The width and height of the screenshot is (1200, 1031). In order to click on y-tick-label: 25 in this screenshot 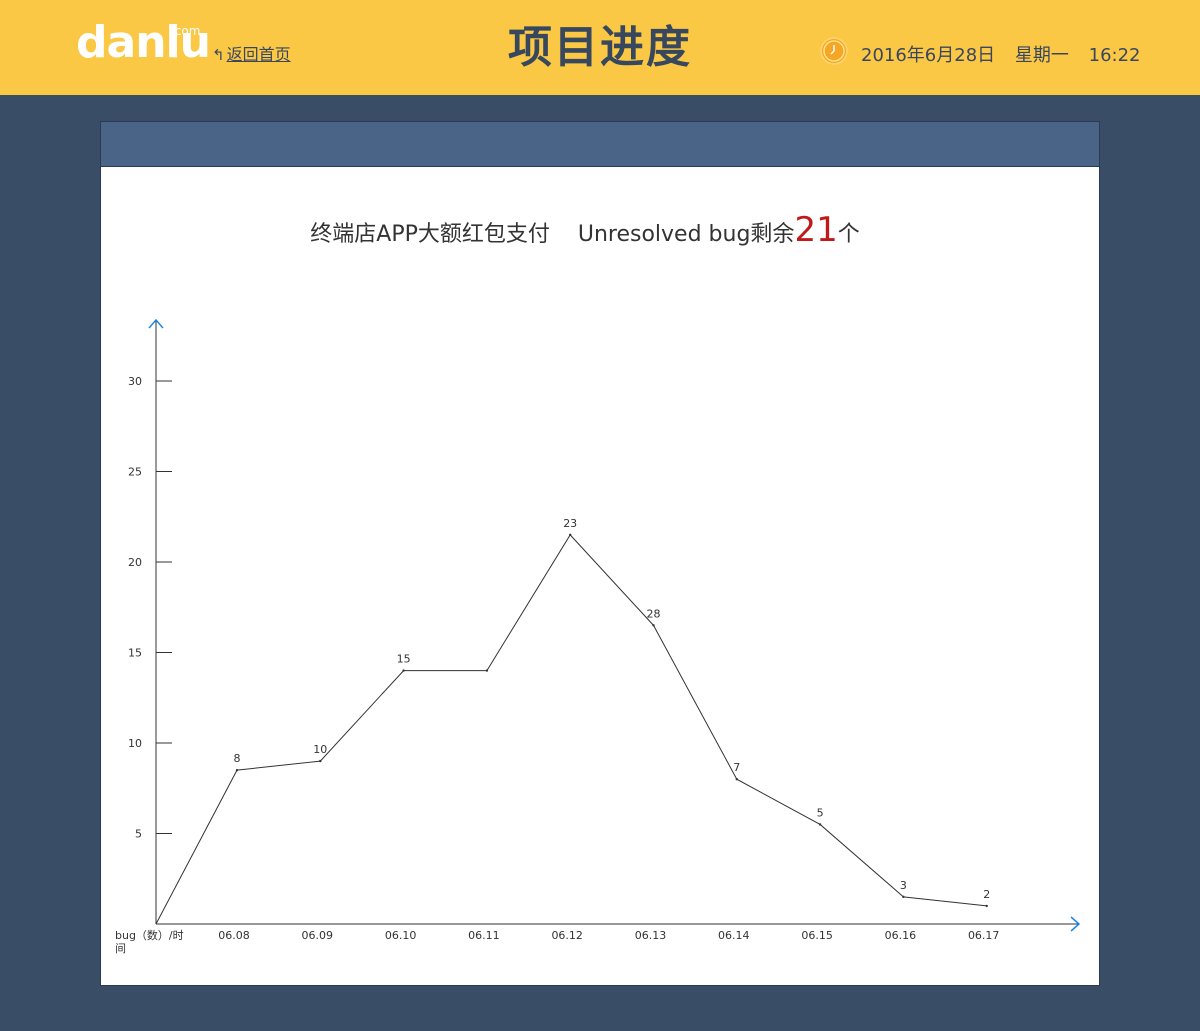, I will do `click(135, 472)`.